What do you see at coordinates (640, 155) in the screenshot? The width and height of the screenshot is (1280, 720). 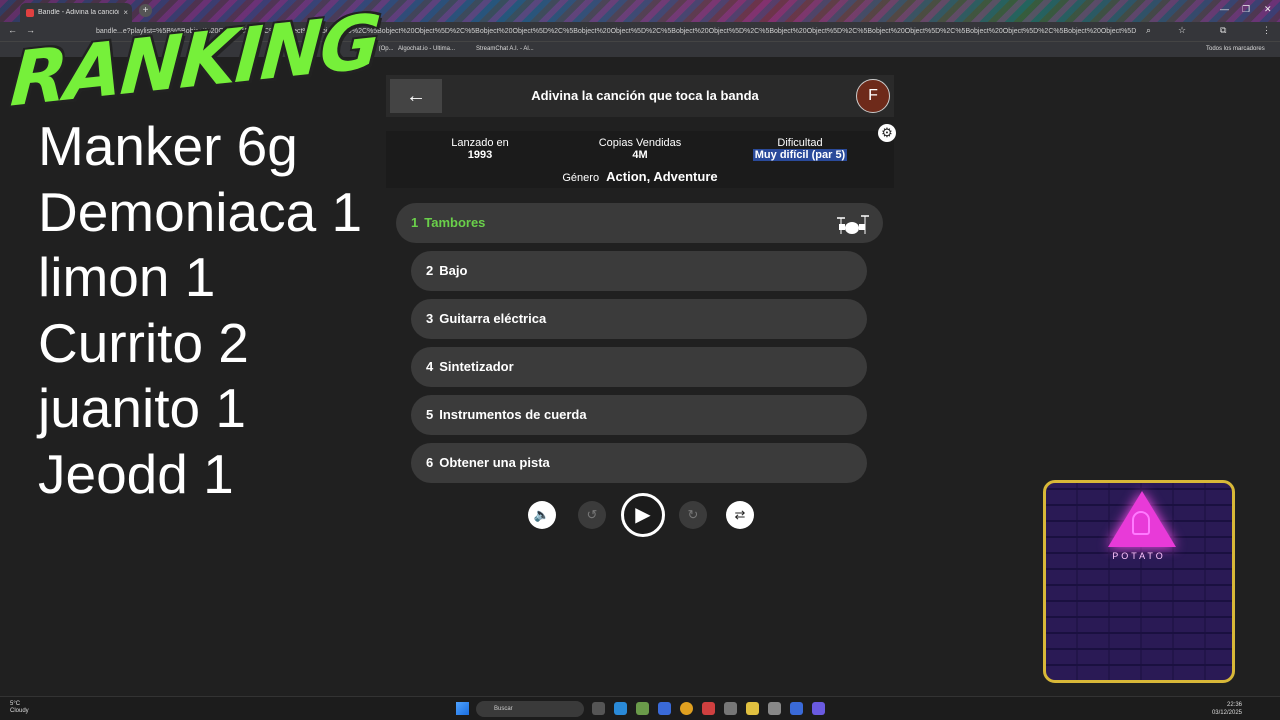 I see `copies-value: 4M` at bounding box center [640, 155].